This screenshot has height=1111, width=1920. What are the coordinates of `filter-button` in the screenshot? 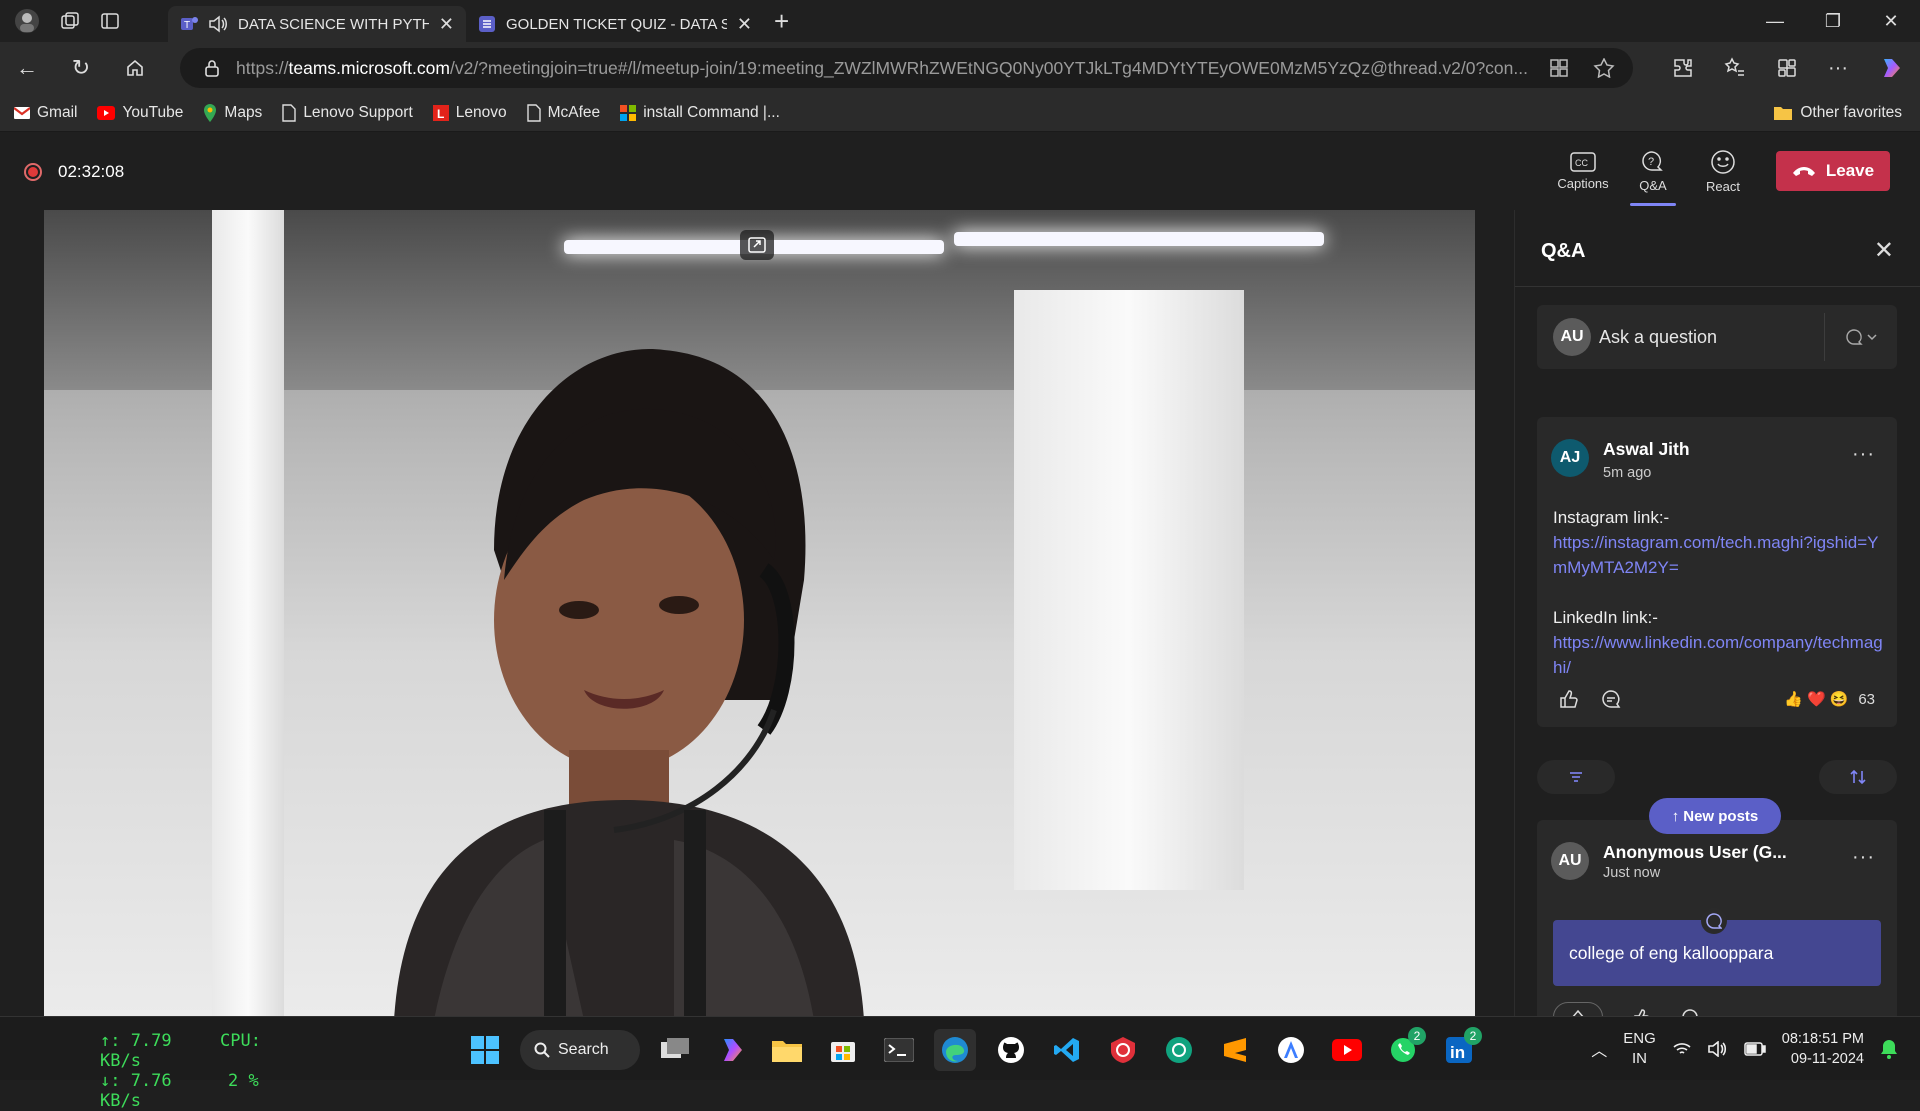 It's located at (1576, 777).